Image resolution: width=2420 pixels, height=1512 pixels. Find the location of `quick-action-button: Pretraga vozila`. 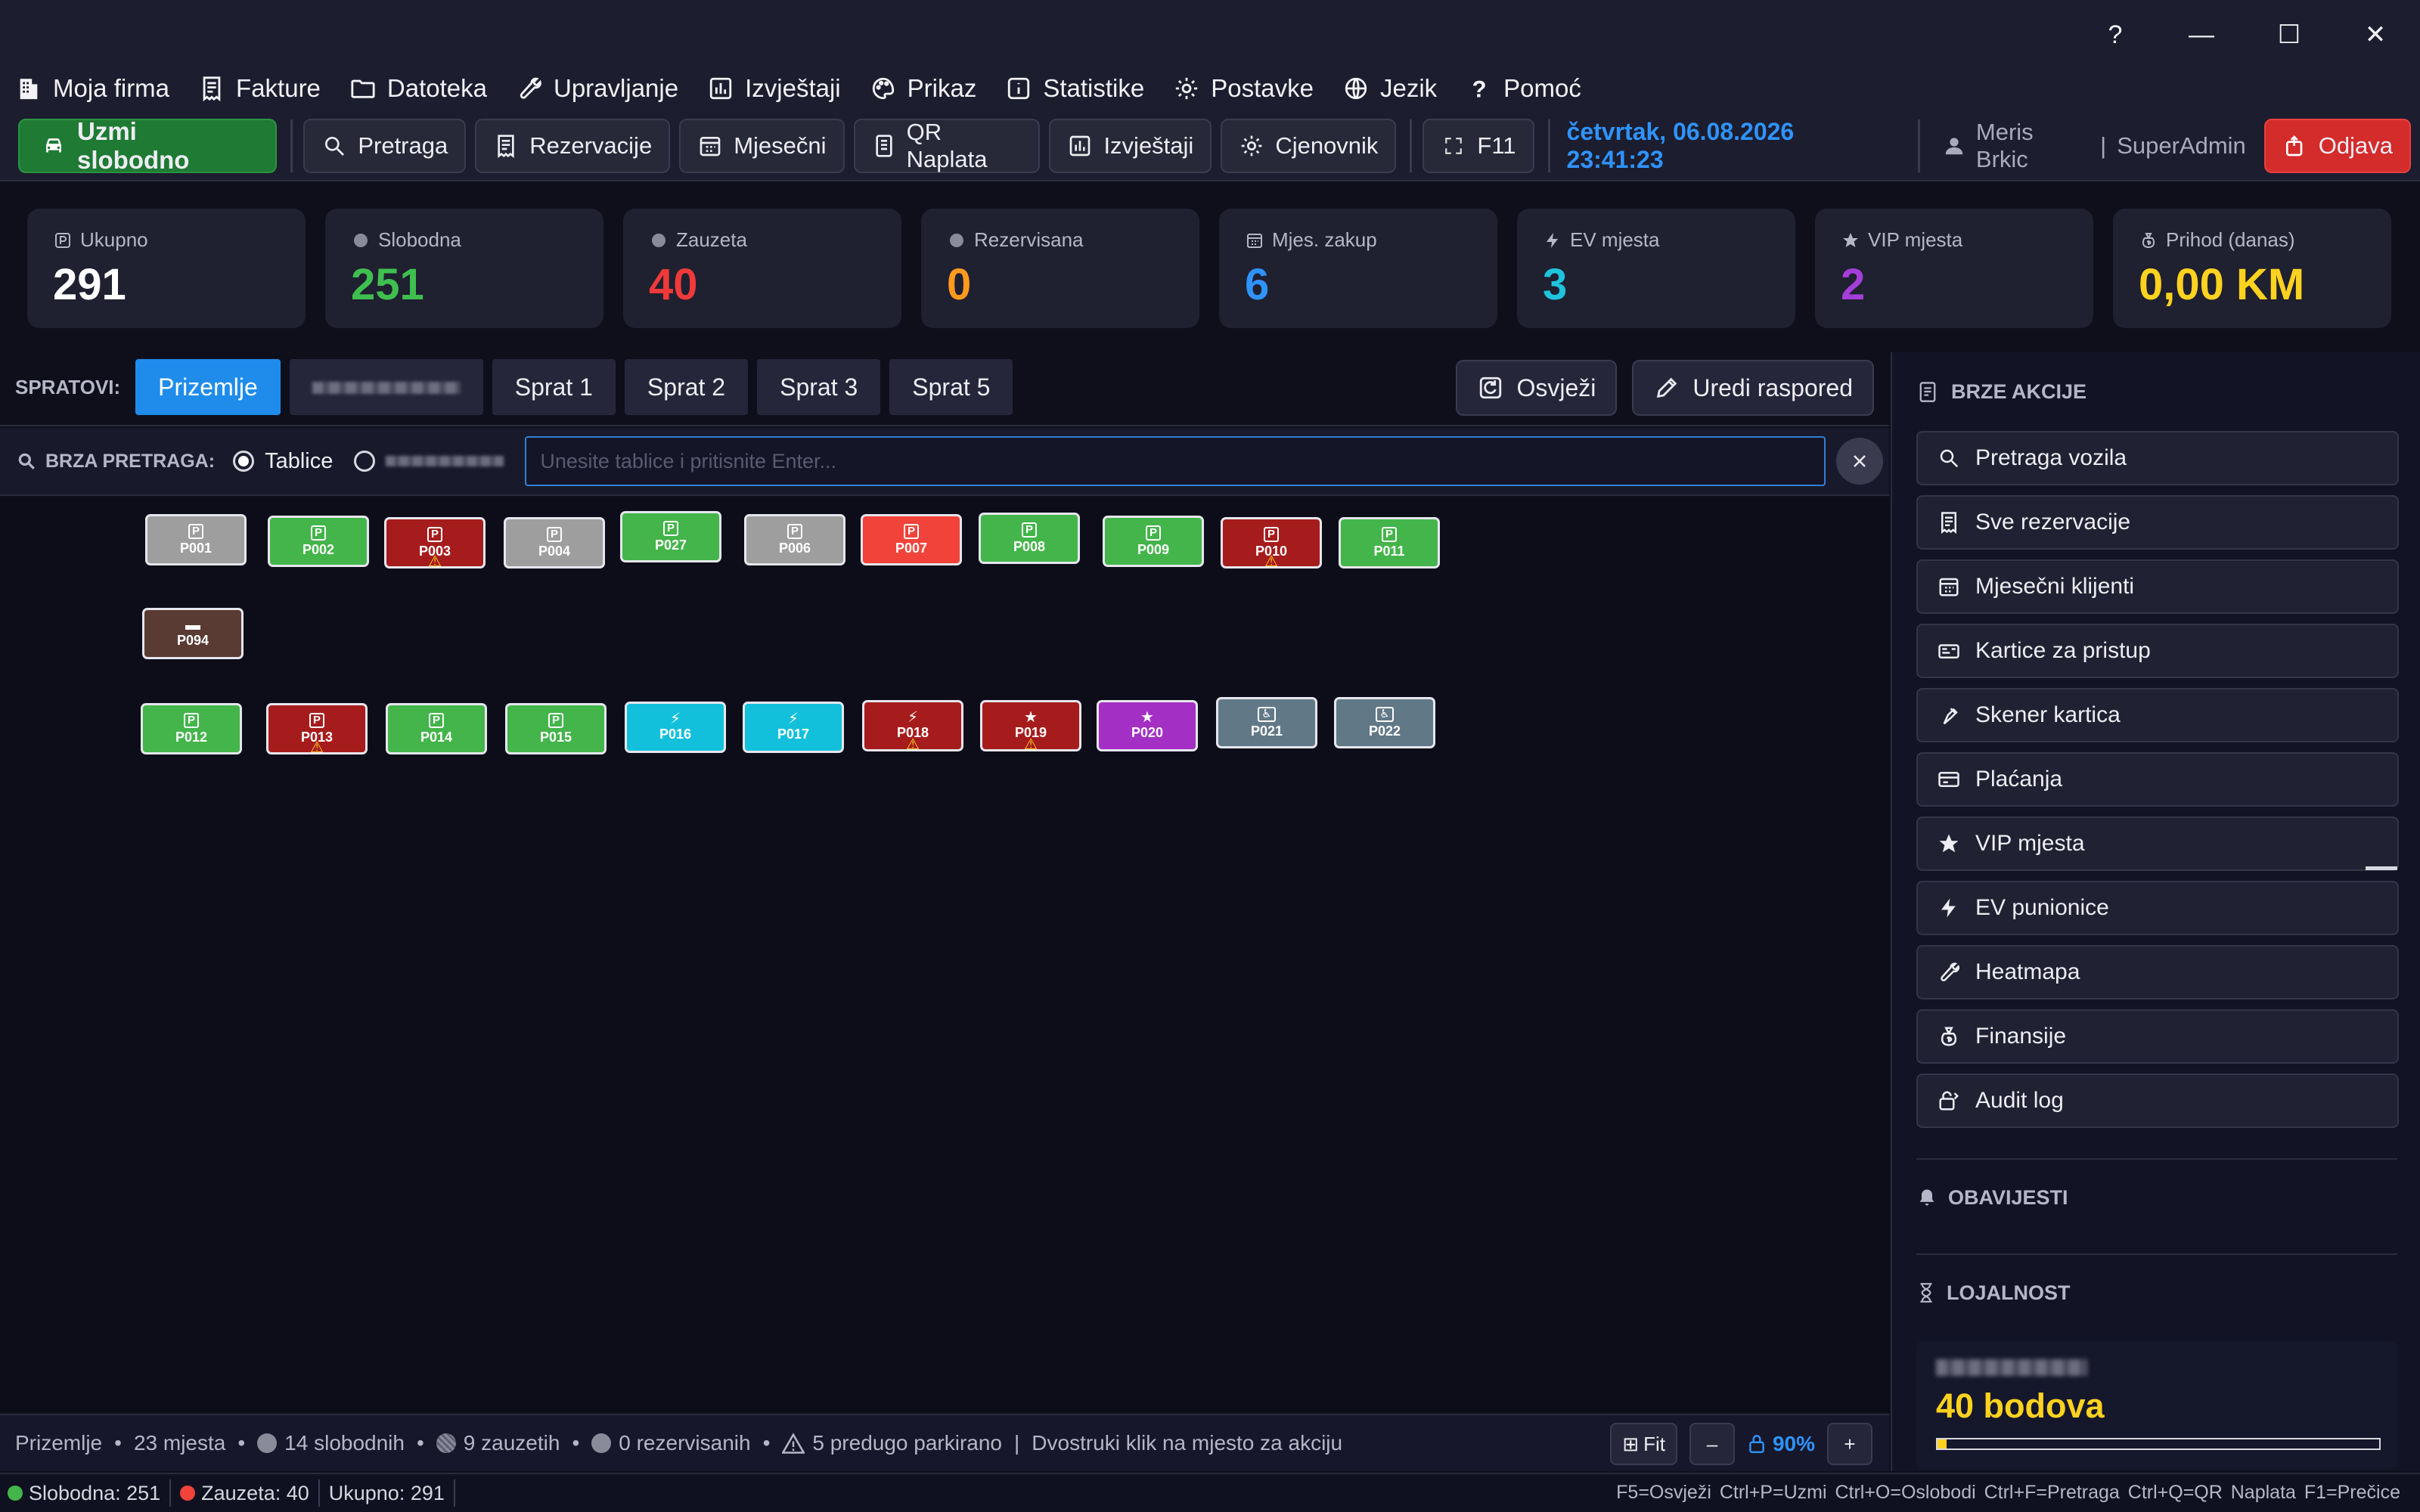

quick-action-button: Pretraga vozila is located at coordinates (2157, 458).